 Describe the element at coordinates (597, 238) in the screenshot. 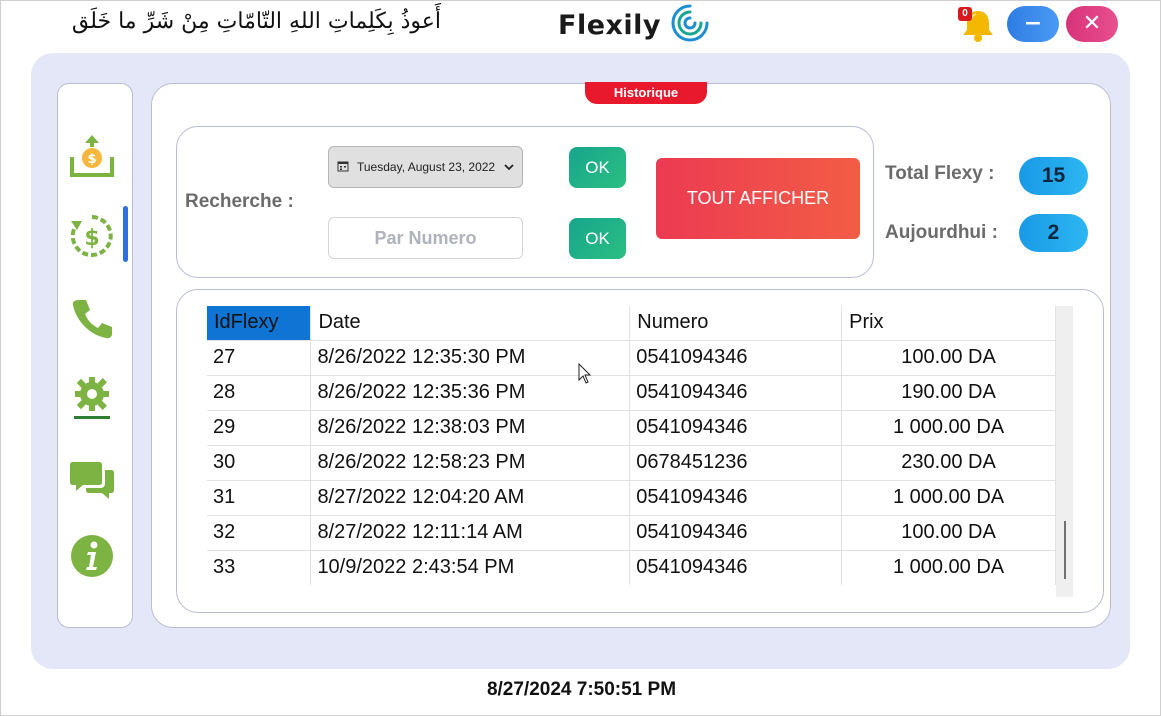

I see `ok-number-button: OK` at that location.